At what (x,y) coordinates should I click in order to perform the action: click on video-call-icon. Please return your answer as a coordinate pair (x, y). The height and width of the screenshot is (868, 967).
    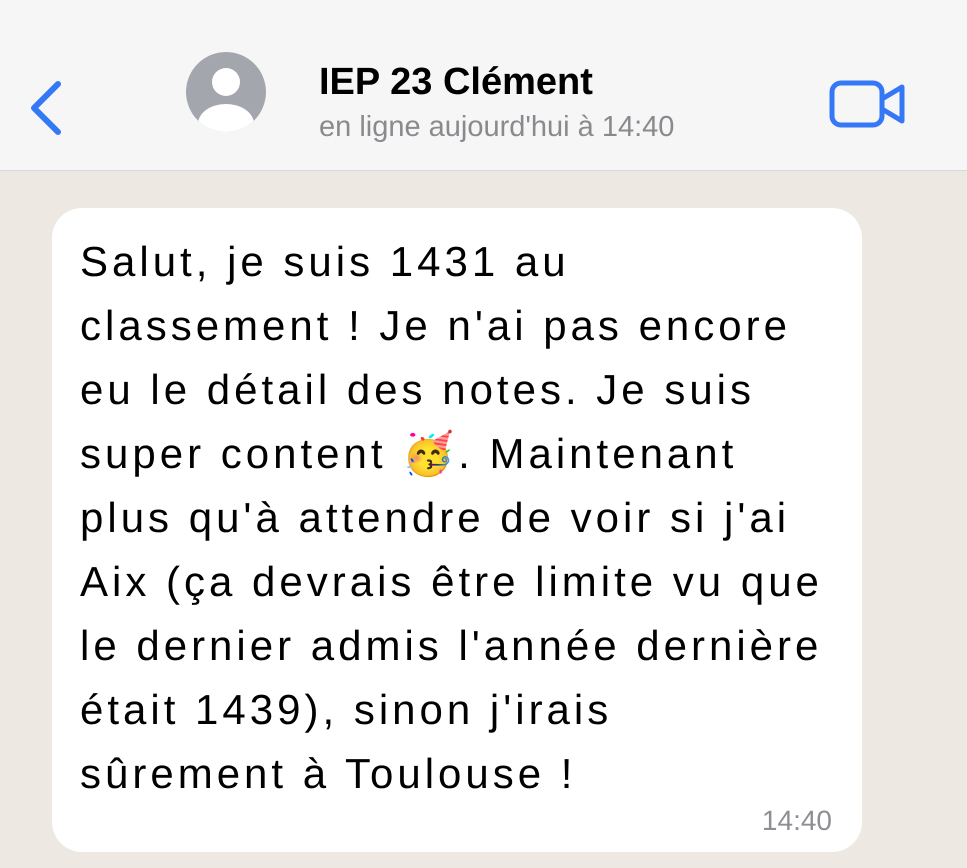
    Looking at the image, I should click on (868, 104).